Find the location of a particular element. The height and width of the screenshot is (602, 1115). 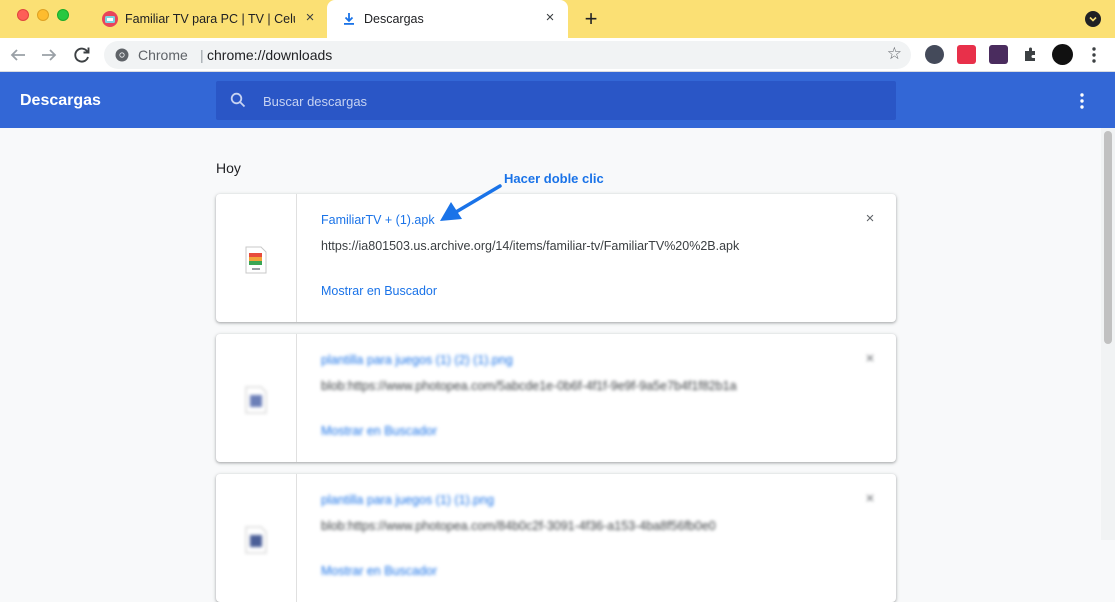

tv-favicon-icon is located at coordinates (110, 19).